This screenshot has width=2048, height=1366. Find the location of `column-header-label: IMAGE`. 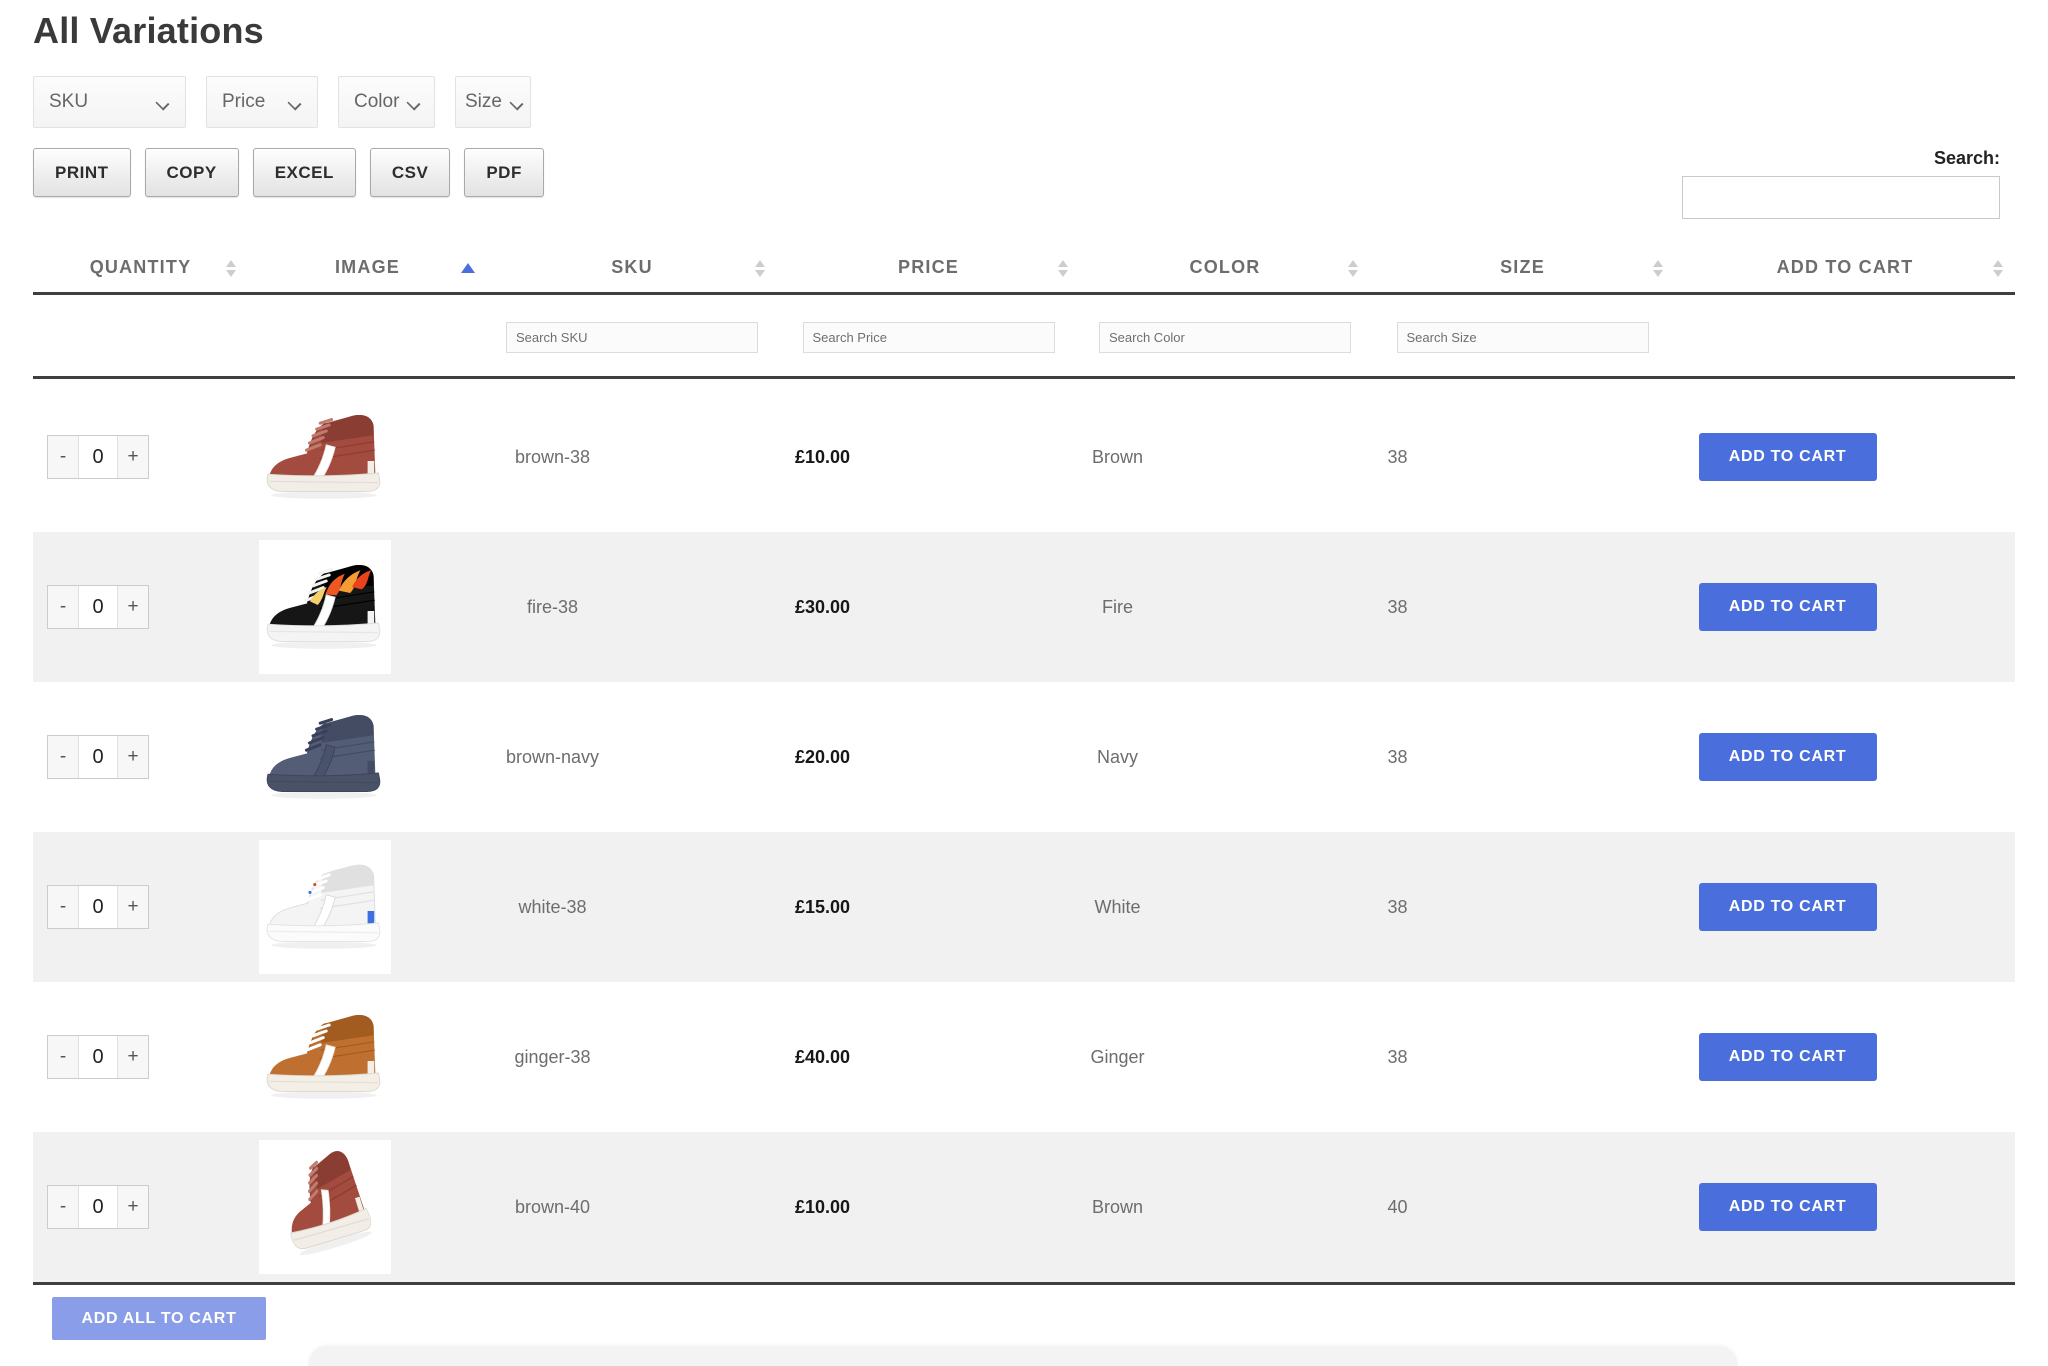

column-header-label: IMAGE is located at coordinates (367, 267).